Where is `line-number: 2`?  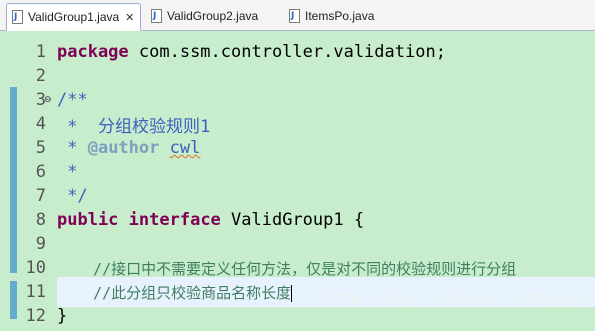
line-number: 2 is located at coordinates (40, 76).